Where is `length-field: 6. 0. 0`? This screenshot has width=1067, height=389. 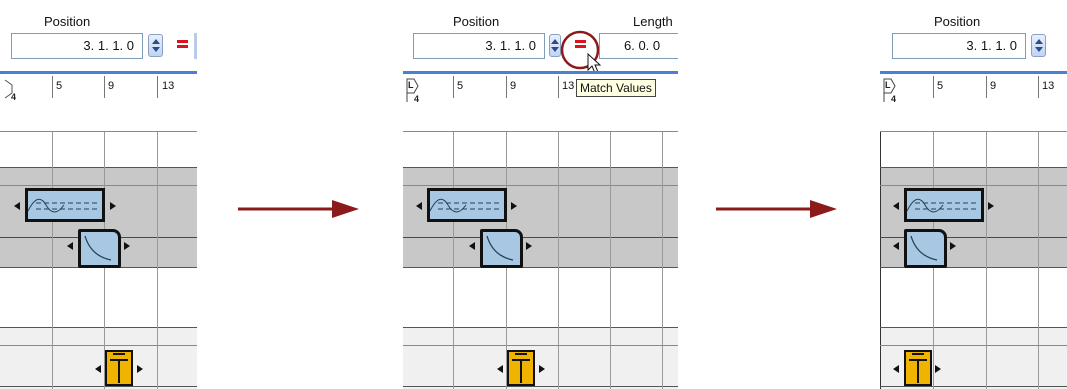 length-field: 6. 0. 0 is located at coordinates (638, 46).